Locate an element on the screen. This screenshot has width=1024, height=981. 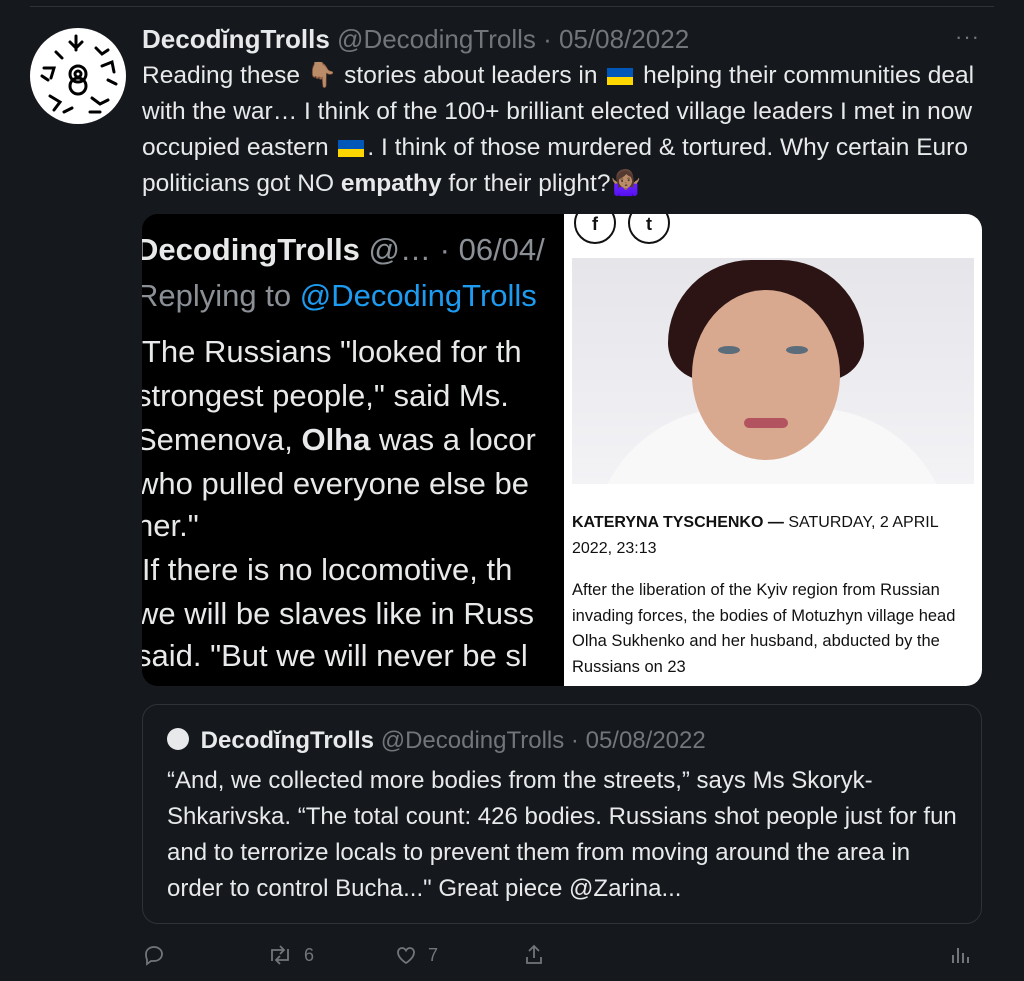
quoted-handle: @DecodingTrolls is located at coordinates (472, 740).